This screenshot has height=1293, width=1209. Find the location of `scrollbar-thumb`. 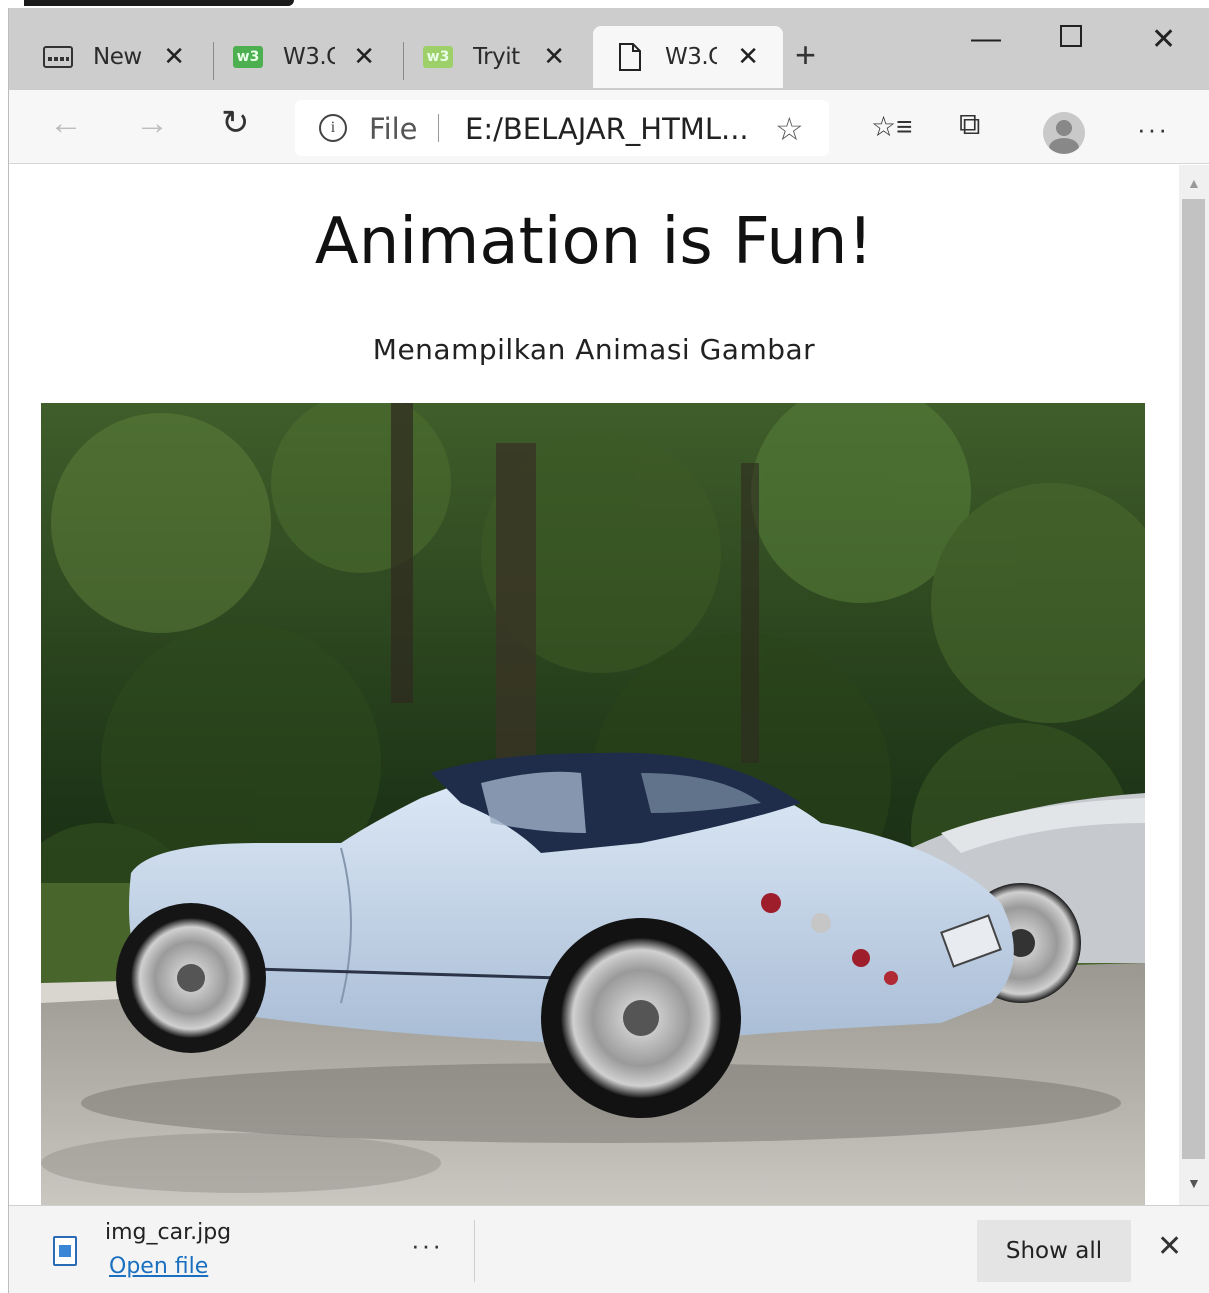

scrollbar-thumb is located at coordinates (1193, 679).